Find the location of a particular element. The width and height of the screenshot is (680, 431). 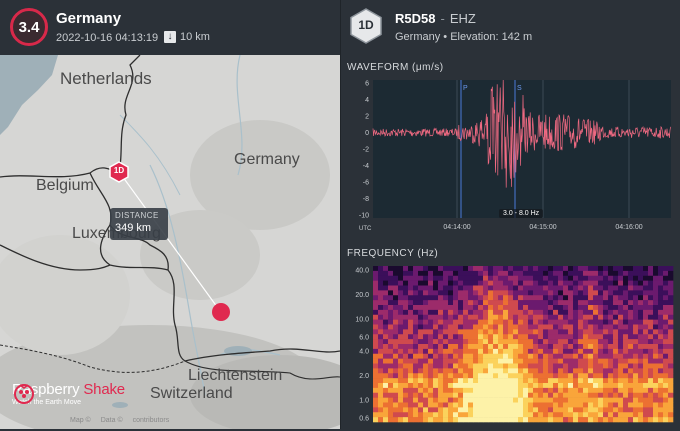

map-label-liechtenstein: Liechtenstein is located at coordinates (235, 375).